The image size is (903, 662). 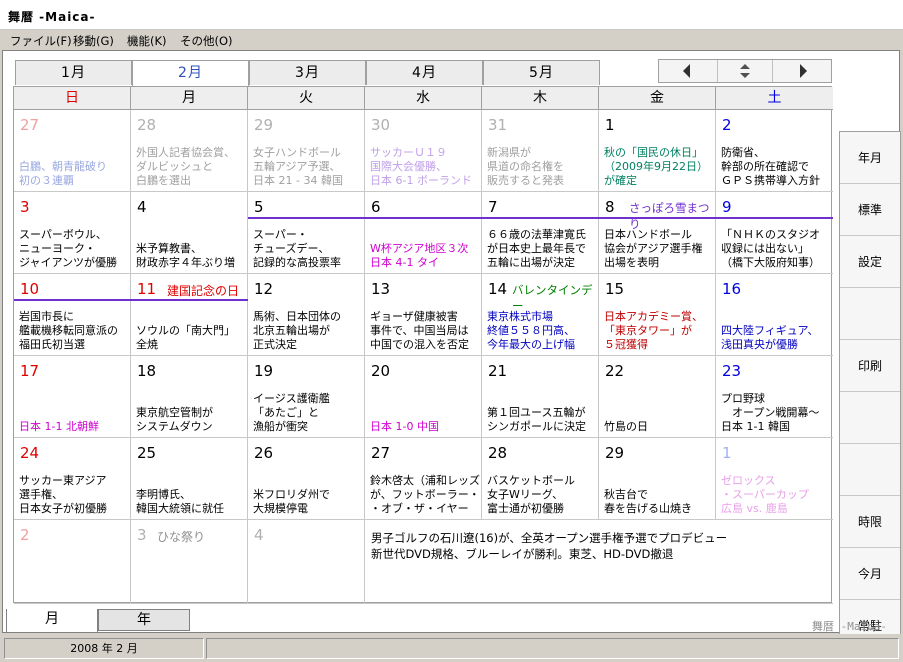 I want to click on day-cell: 26 米フロリダ州で 大規模停電, so click(x=306, y=479).